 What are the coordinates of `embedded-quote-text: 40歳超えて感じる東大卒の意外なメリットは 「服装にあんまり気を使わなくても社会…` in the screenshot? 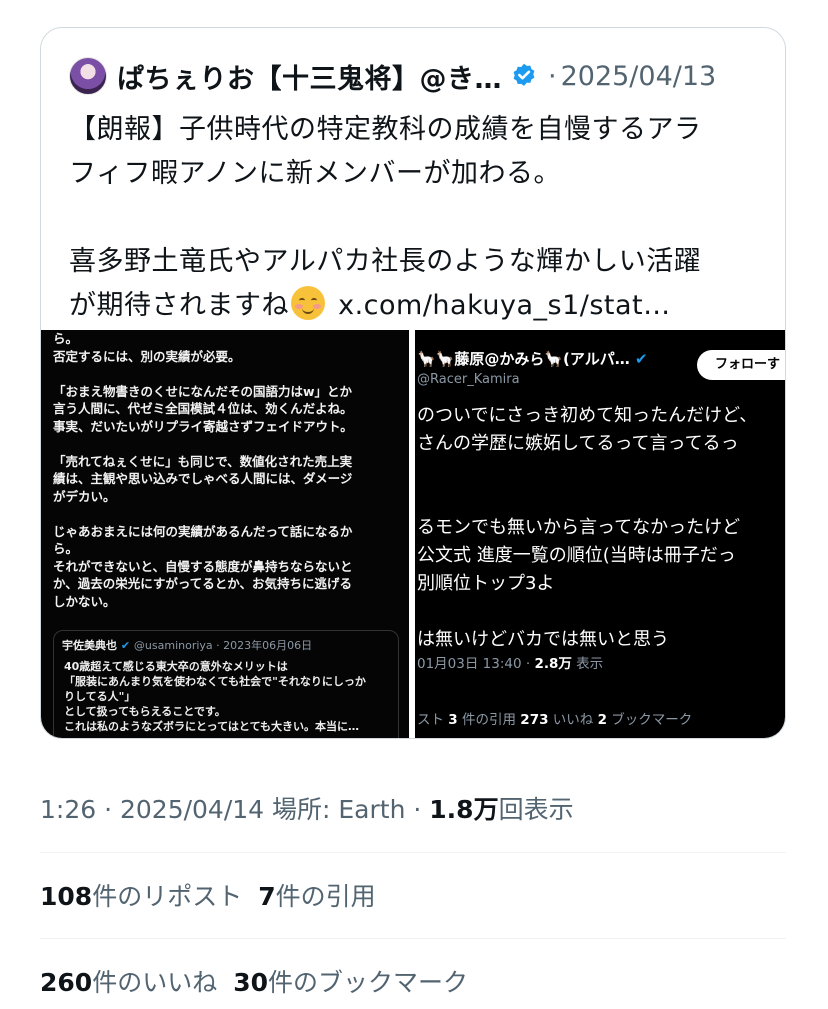 It's located at (215, 696).